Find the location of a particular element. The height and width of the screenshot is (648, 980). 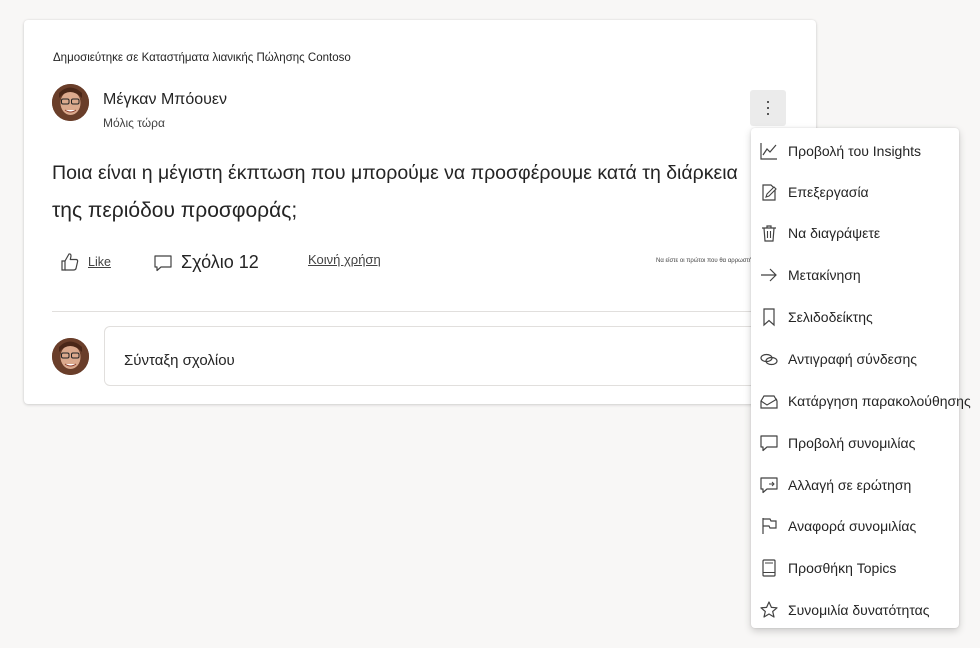

more-options-icon: ⋯ is located at coordinates (768, 108).